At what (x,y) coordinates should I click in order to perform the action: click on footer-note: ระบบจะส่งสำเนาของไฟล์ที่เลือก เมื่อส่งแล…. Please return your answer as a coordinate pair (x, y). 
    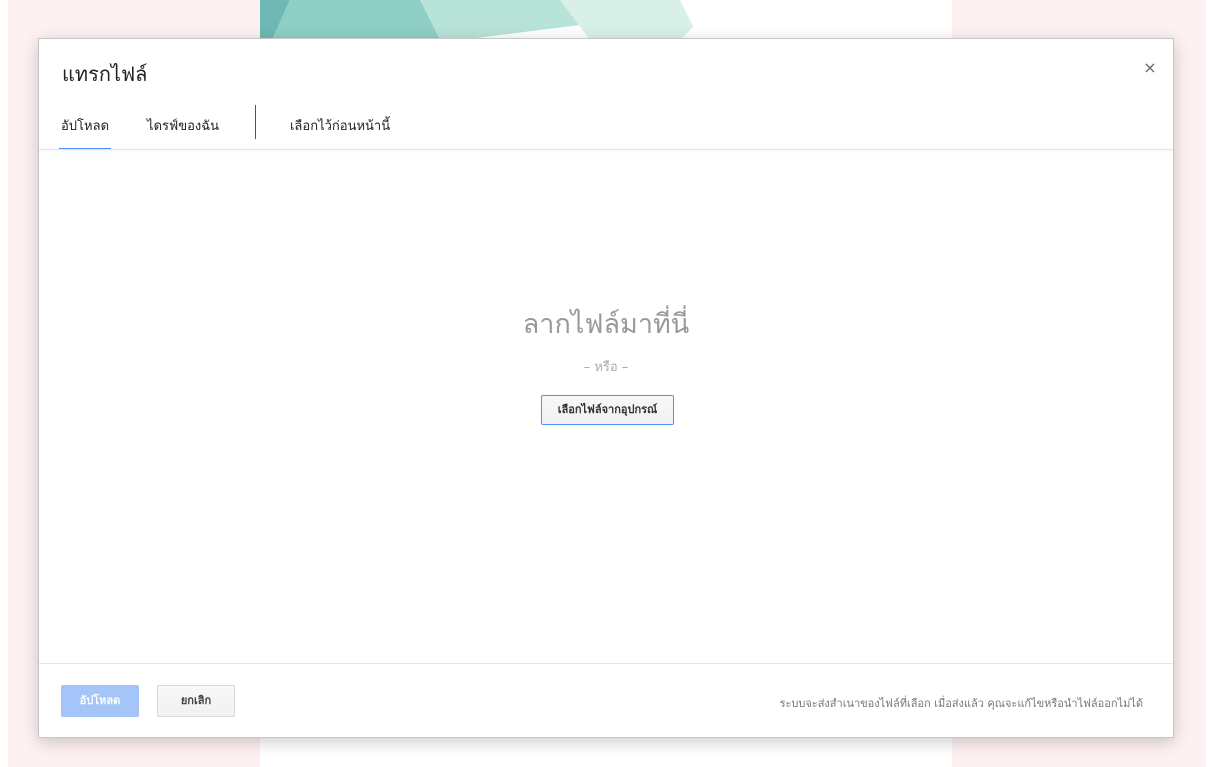
    Looking at the image, I should click on (961, 703).